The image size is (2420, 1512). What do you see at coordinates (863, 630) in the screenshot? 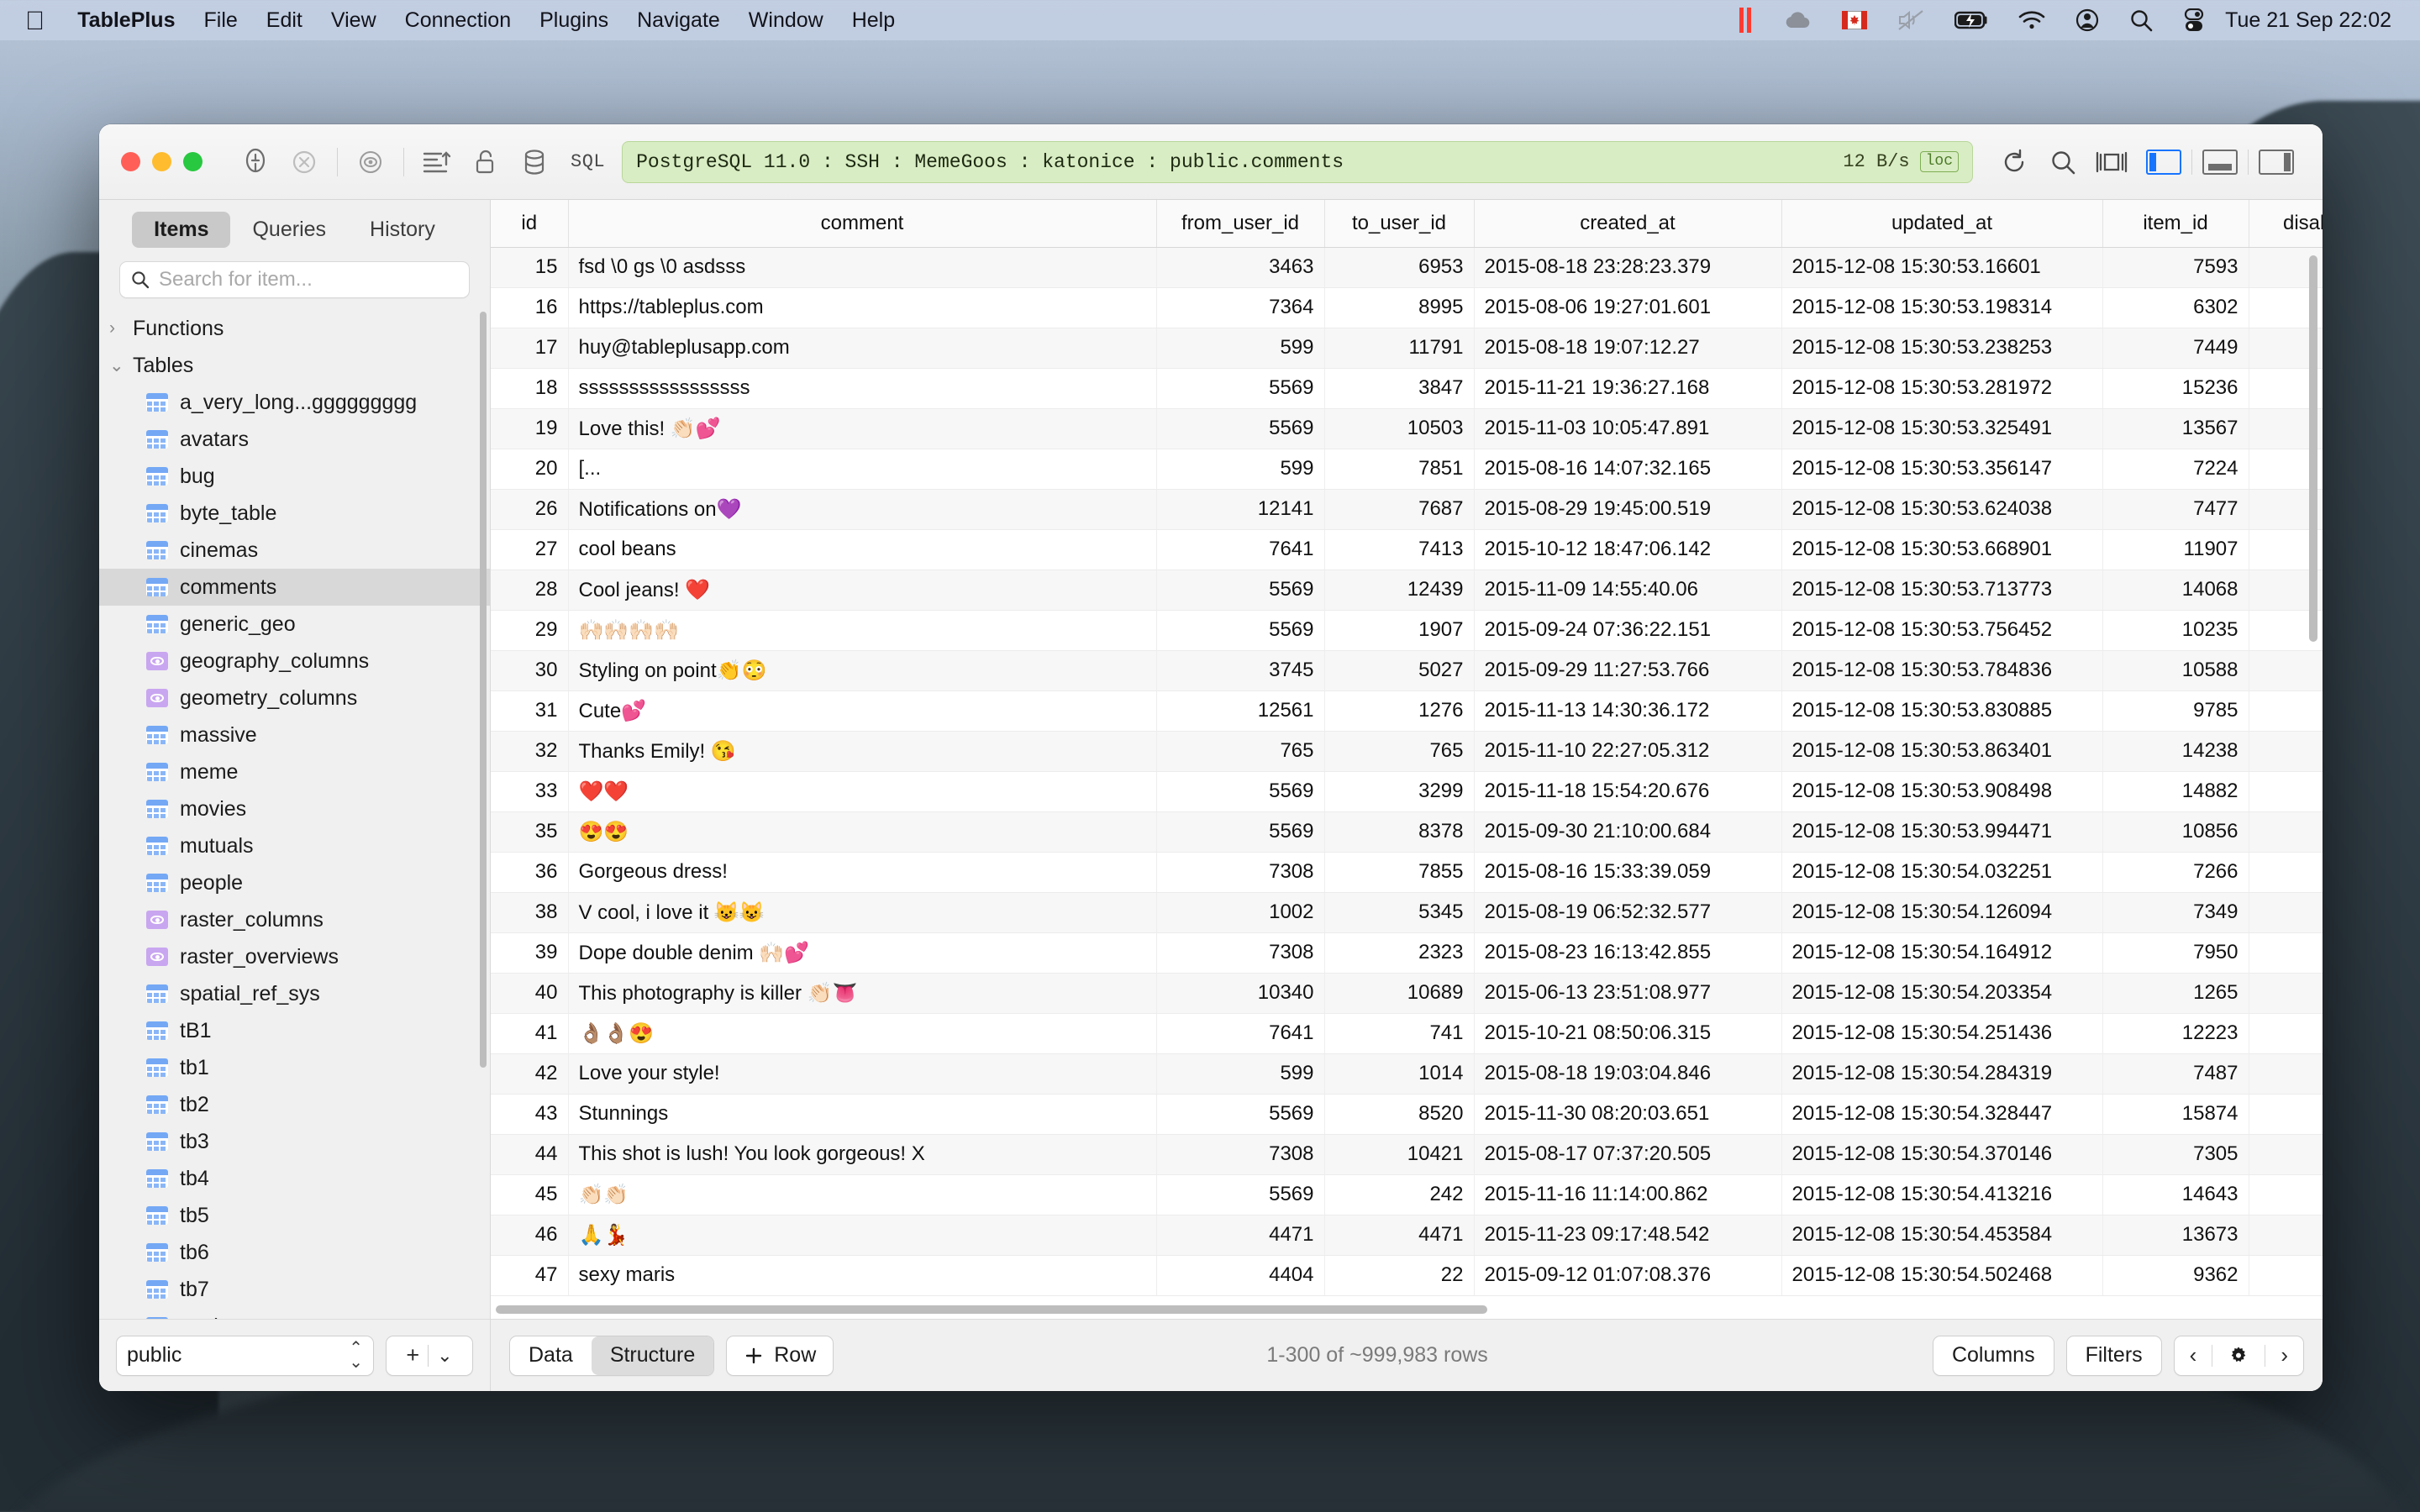
I see `cell-comment: 🙌🏻🙌🏻🙌🏻🙌🏻` at bounding box center [863, 630].